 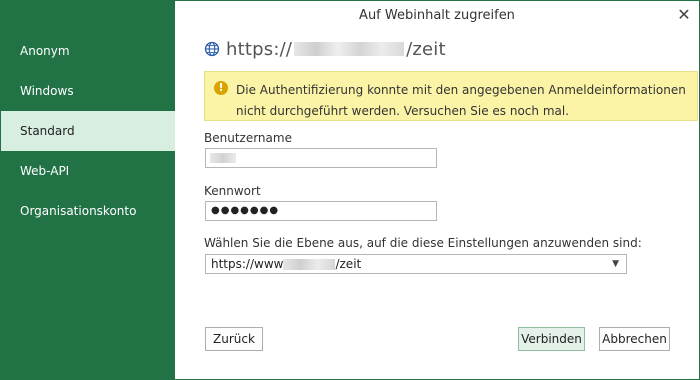 What do you see at coordinates (551, 339) in the screenshot?
I see `connect-button: Verbinden` at bounding box center [551, 339].